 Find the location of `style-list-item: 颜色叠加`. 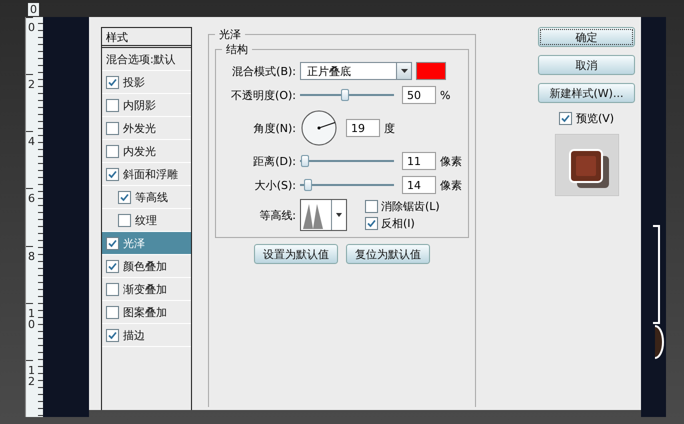

style-list-item: 颜色叠加 is located at coordinates (146, 266).